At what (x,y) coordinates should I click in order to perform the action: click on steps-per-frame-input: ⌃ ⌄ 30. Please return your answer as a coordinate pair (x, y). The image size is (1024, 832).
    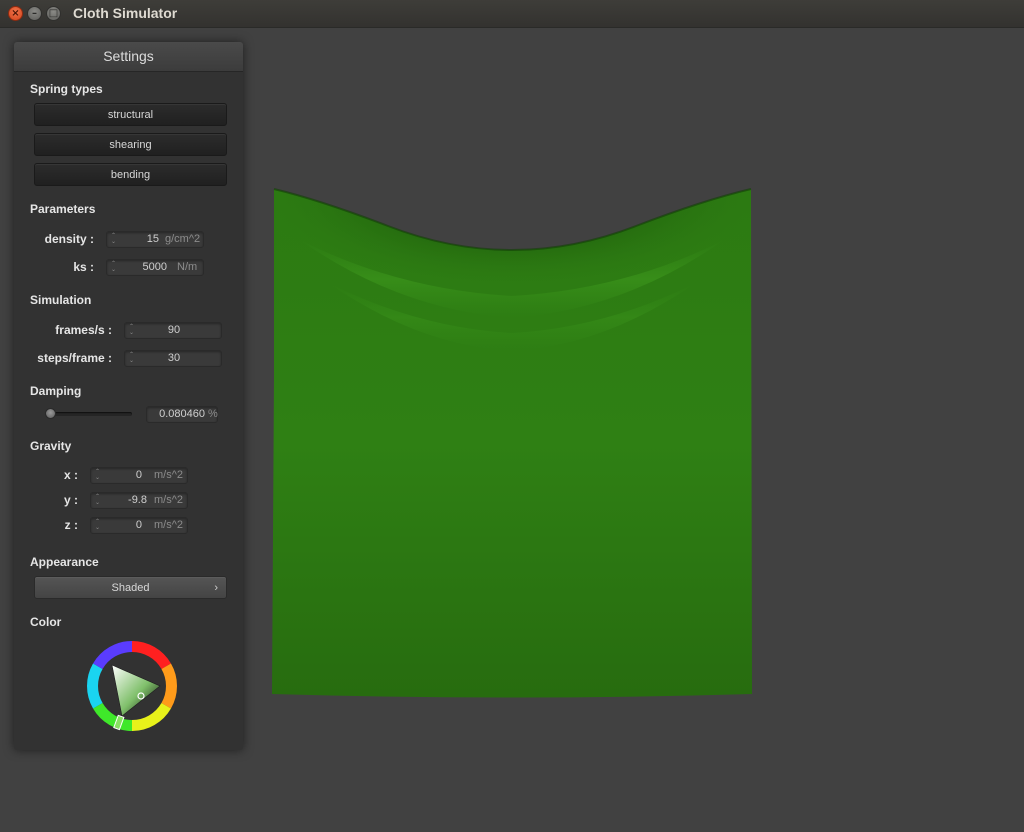
    Looking at the image, I should click on (173, 358).